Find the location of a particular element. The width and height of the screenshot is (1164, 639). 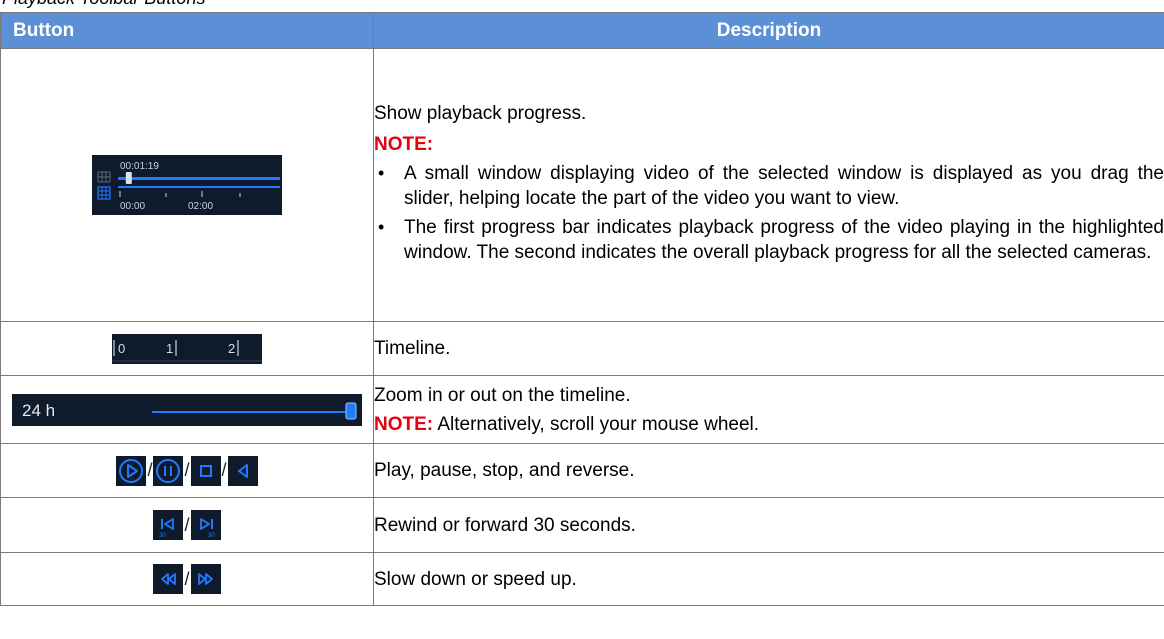

stop-icon is located at coordinates (205, 470).